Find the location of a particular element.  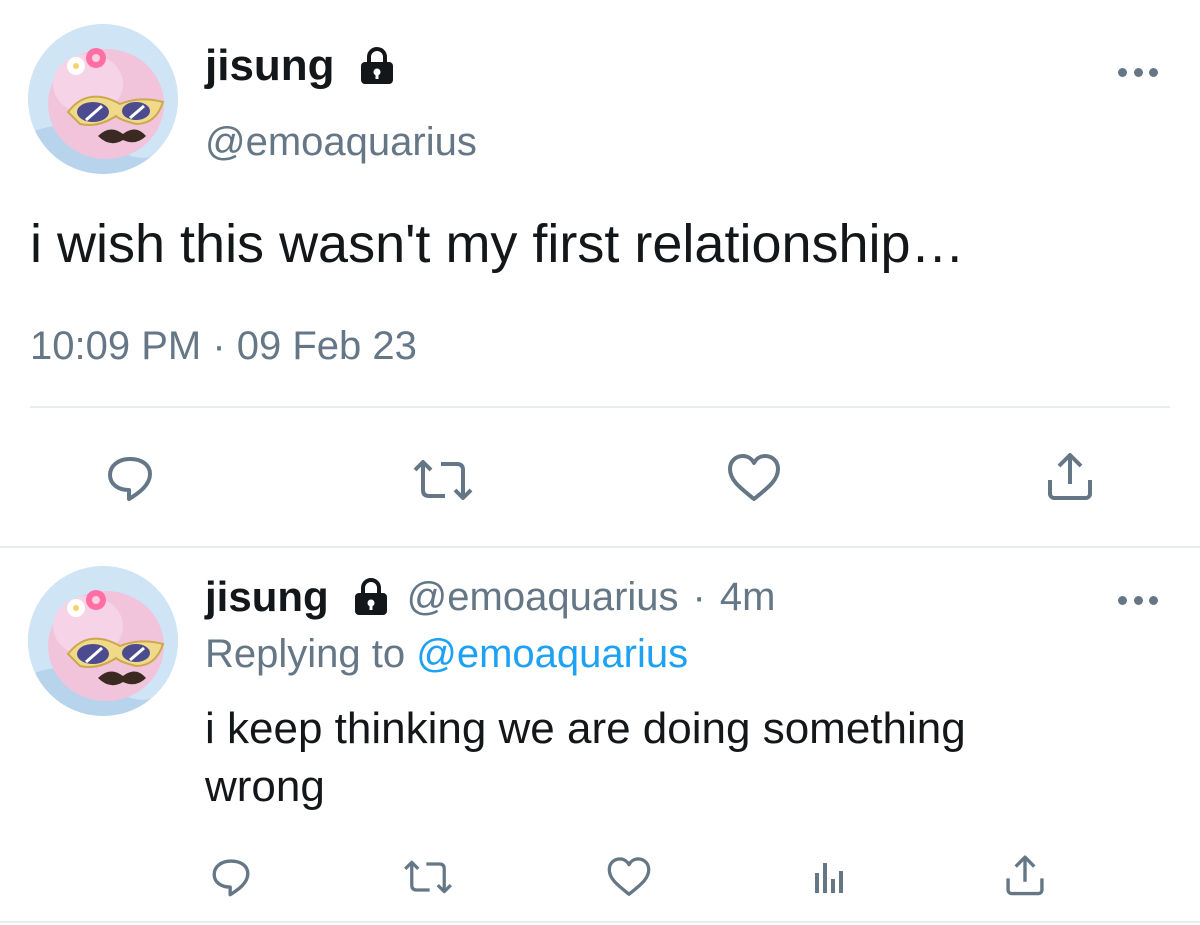

replying-handle-link: @emoaquarius is located at coordinates (552, 654).